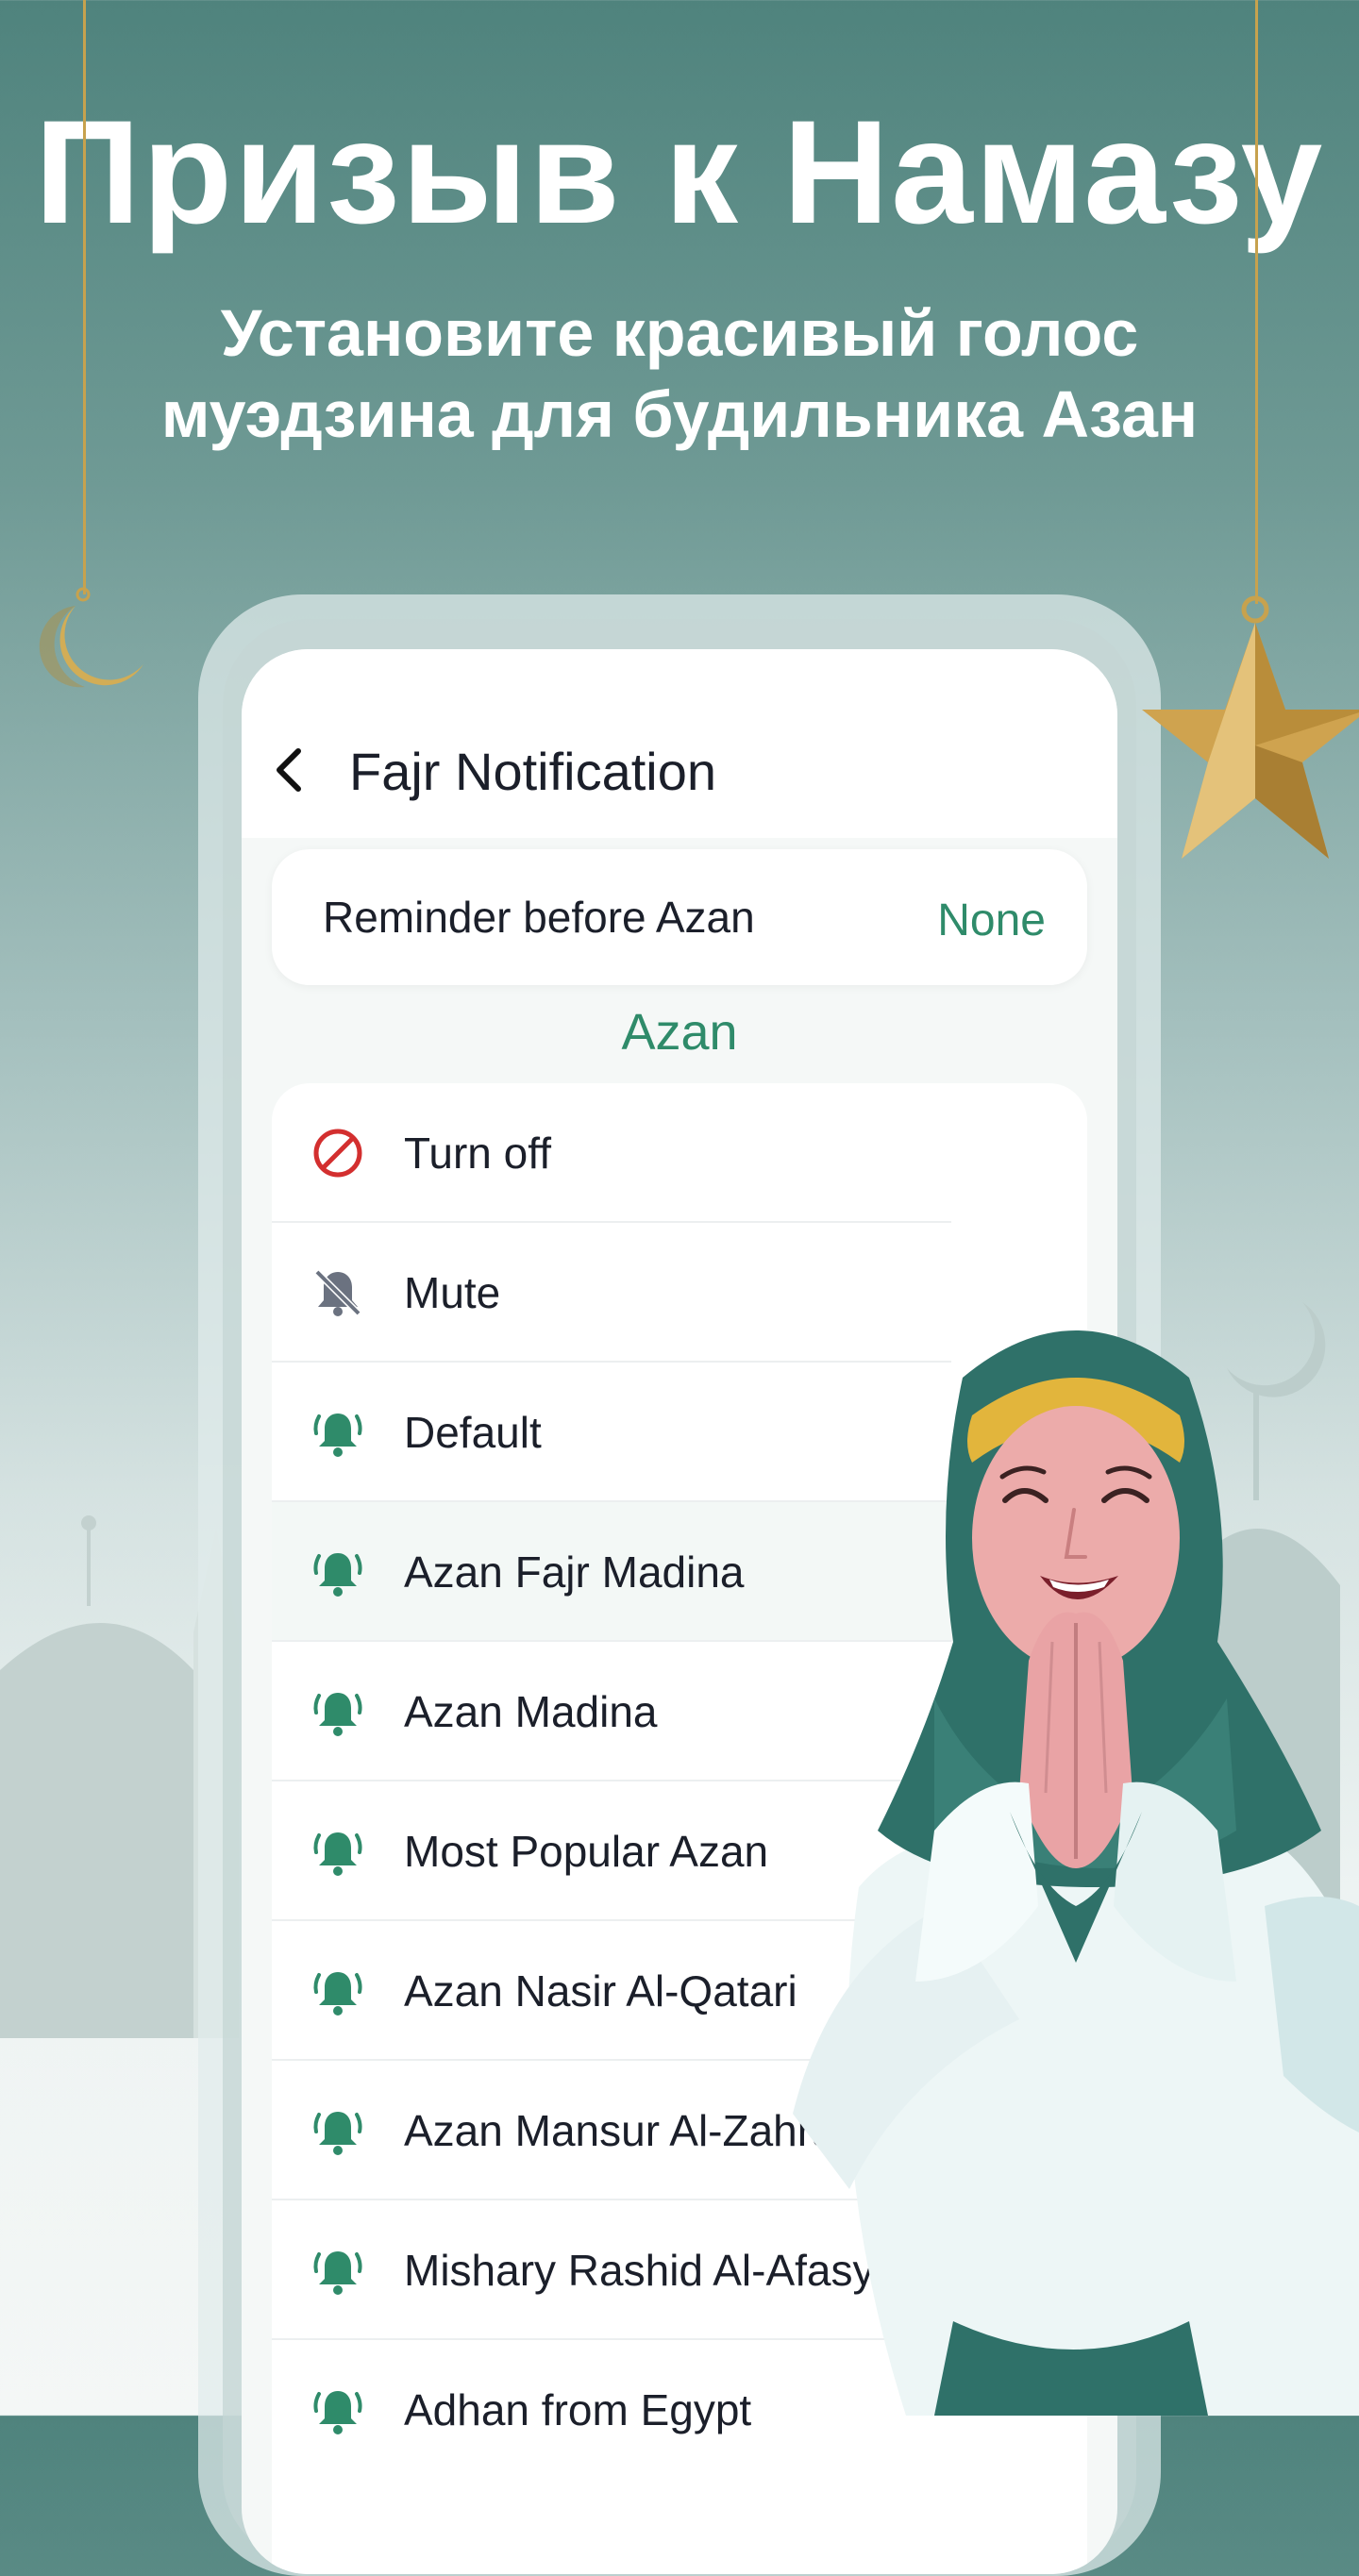  I want to click on screen-title: Fajr Notification, so click(533, 771).